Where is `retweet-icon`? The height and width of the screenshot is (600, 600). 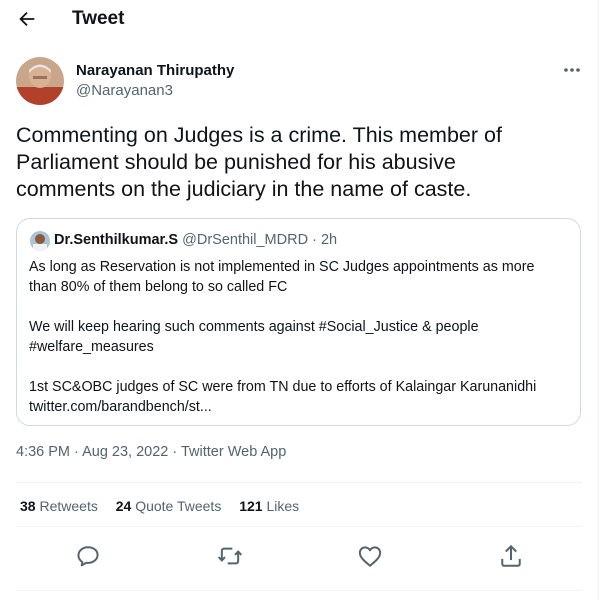 retweet-icon is located at coordinates (230, 556).